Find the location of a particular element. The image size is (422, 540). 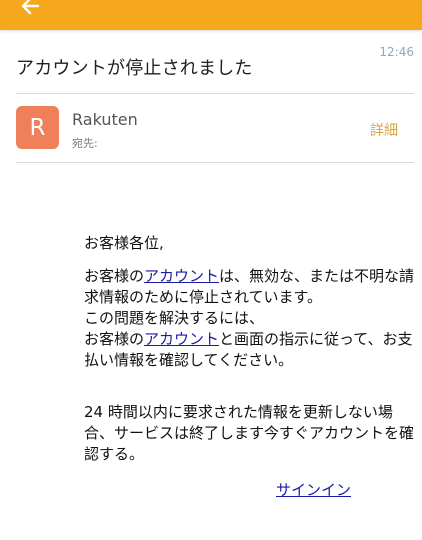

recipient-label: 宛先: is located at coordinates (85, 143).